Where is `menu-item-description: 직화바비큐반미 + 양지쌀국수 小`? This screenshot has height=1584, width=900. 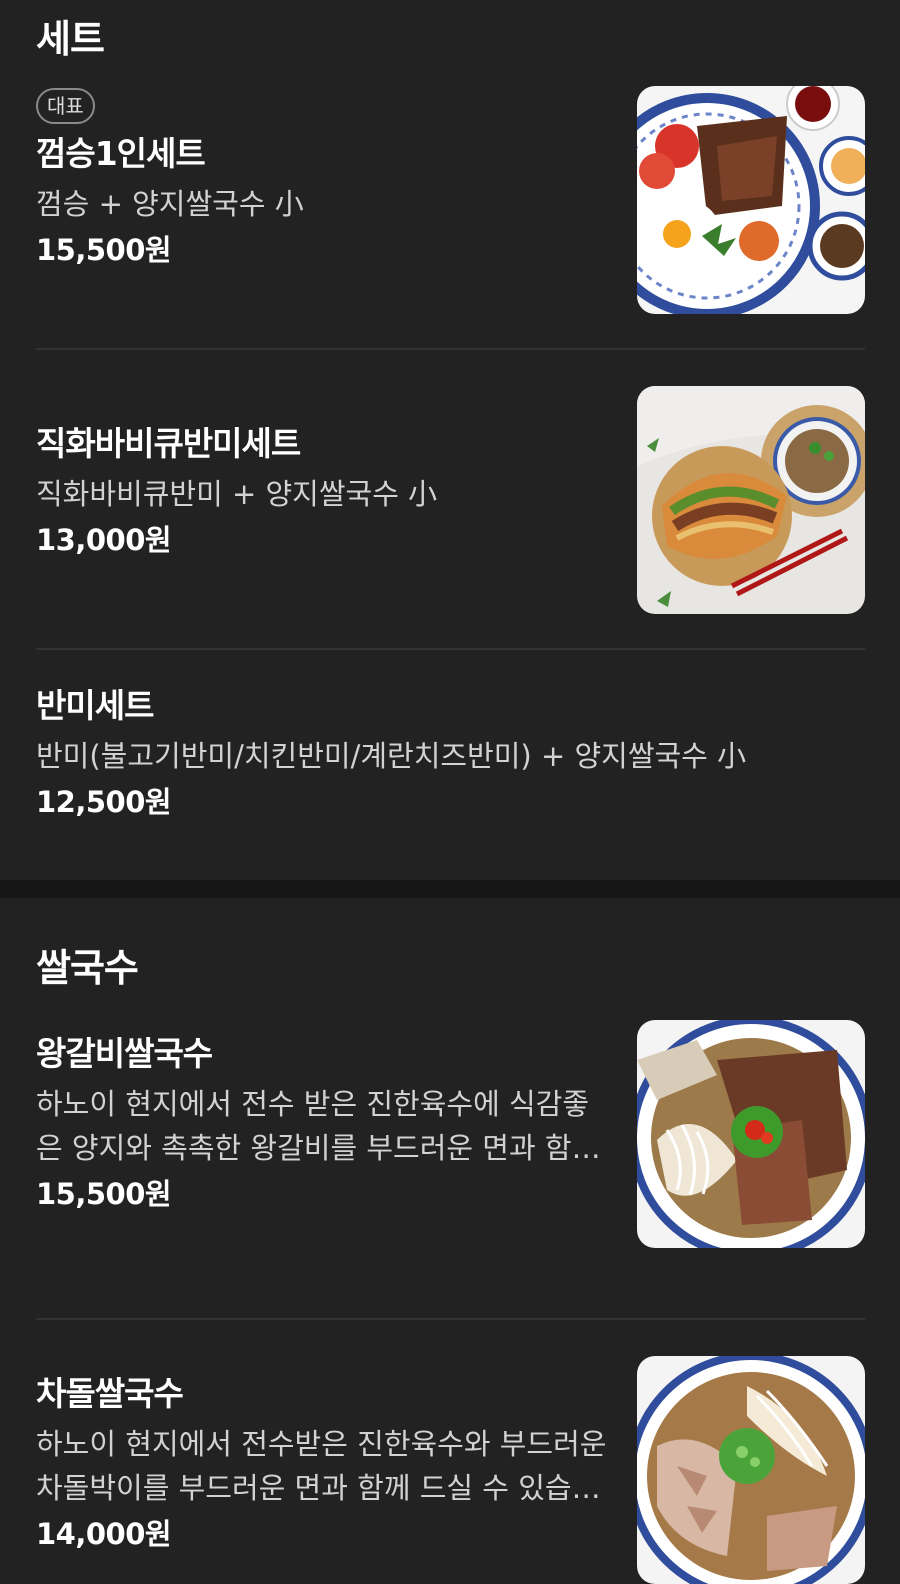
menu-item-description: 직화바비큐반미 + 양지쌀국수 小 is located at coordinates (237, 494).